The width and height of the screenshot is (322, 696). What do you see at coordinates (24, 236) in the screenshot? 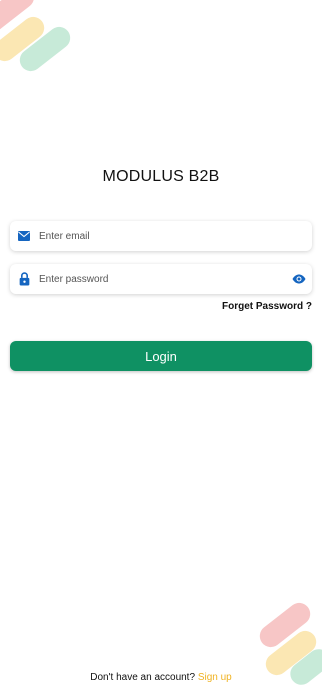
I see `mail-icon` at bounding box center [24, 236].